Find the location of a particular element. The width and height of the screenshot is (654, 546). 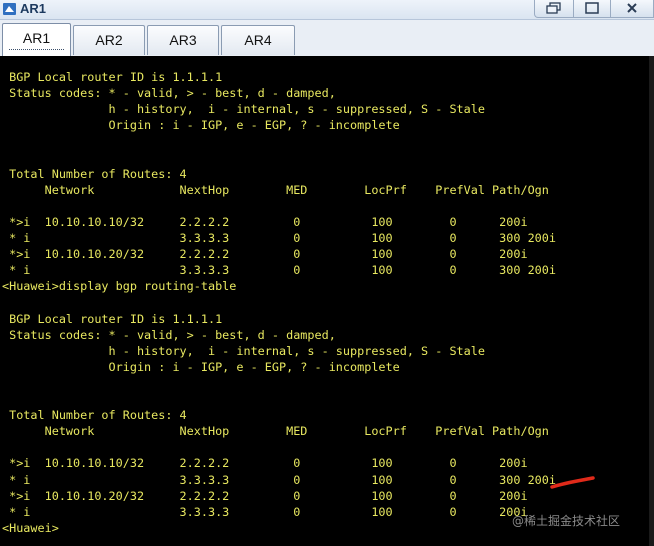

minimize-button is located at coordinates (554, 9).